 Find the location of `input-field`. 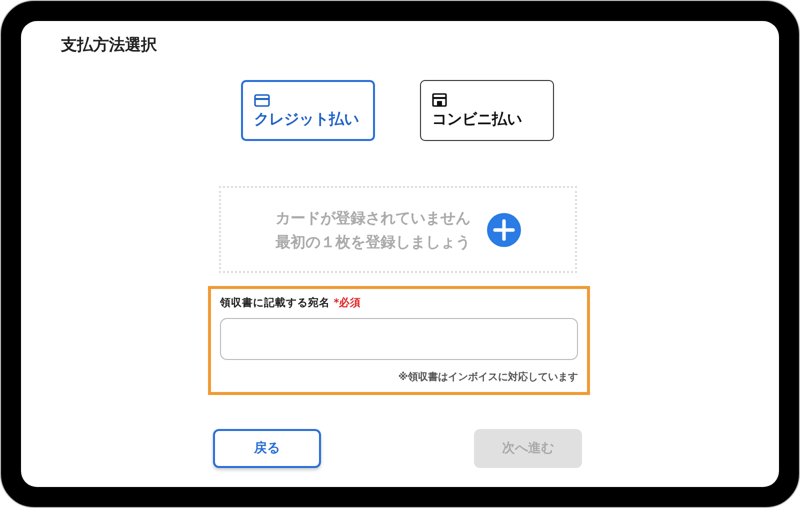

input-field is located at coordinates (399, 339).